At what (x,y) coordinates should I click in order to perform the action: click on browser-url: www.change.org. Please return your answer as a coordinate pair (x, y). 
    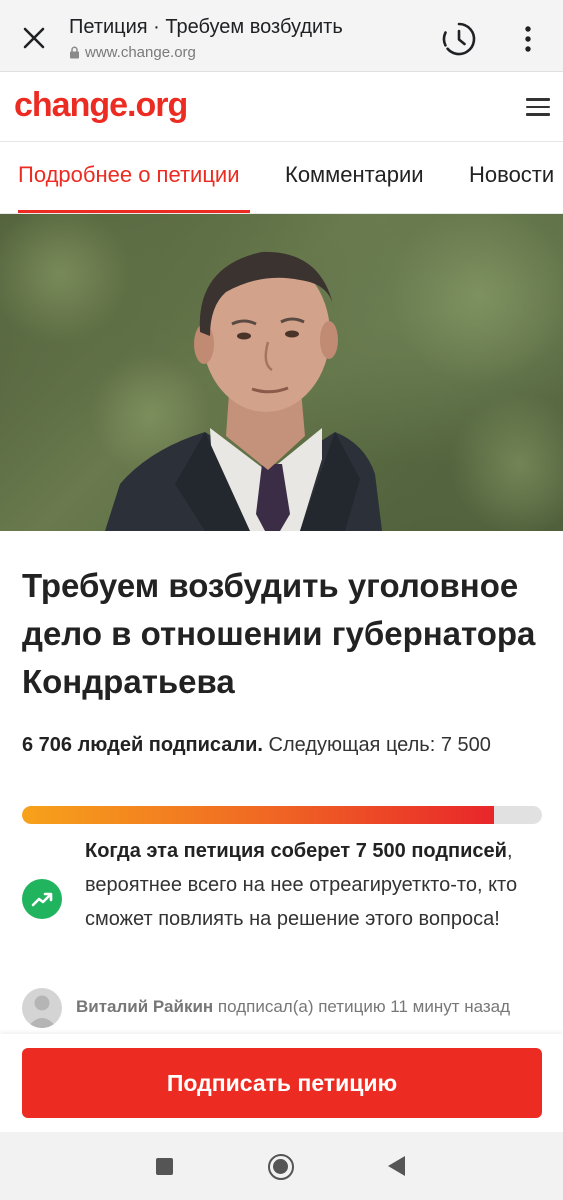
    Looking at the image, I should click on (132, 52).